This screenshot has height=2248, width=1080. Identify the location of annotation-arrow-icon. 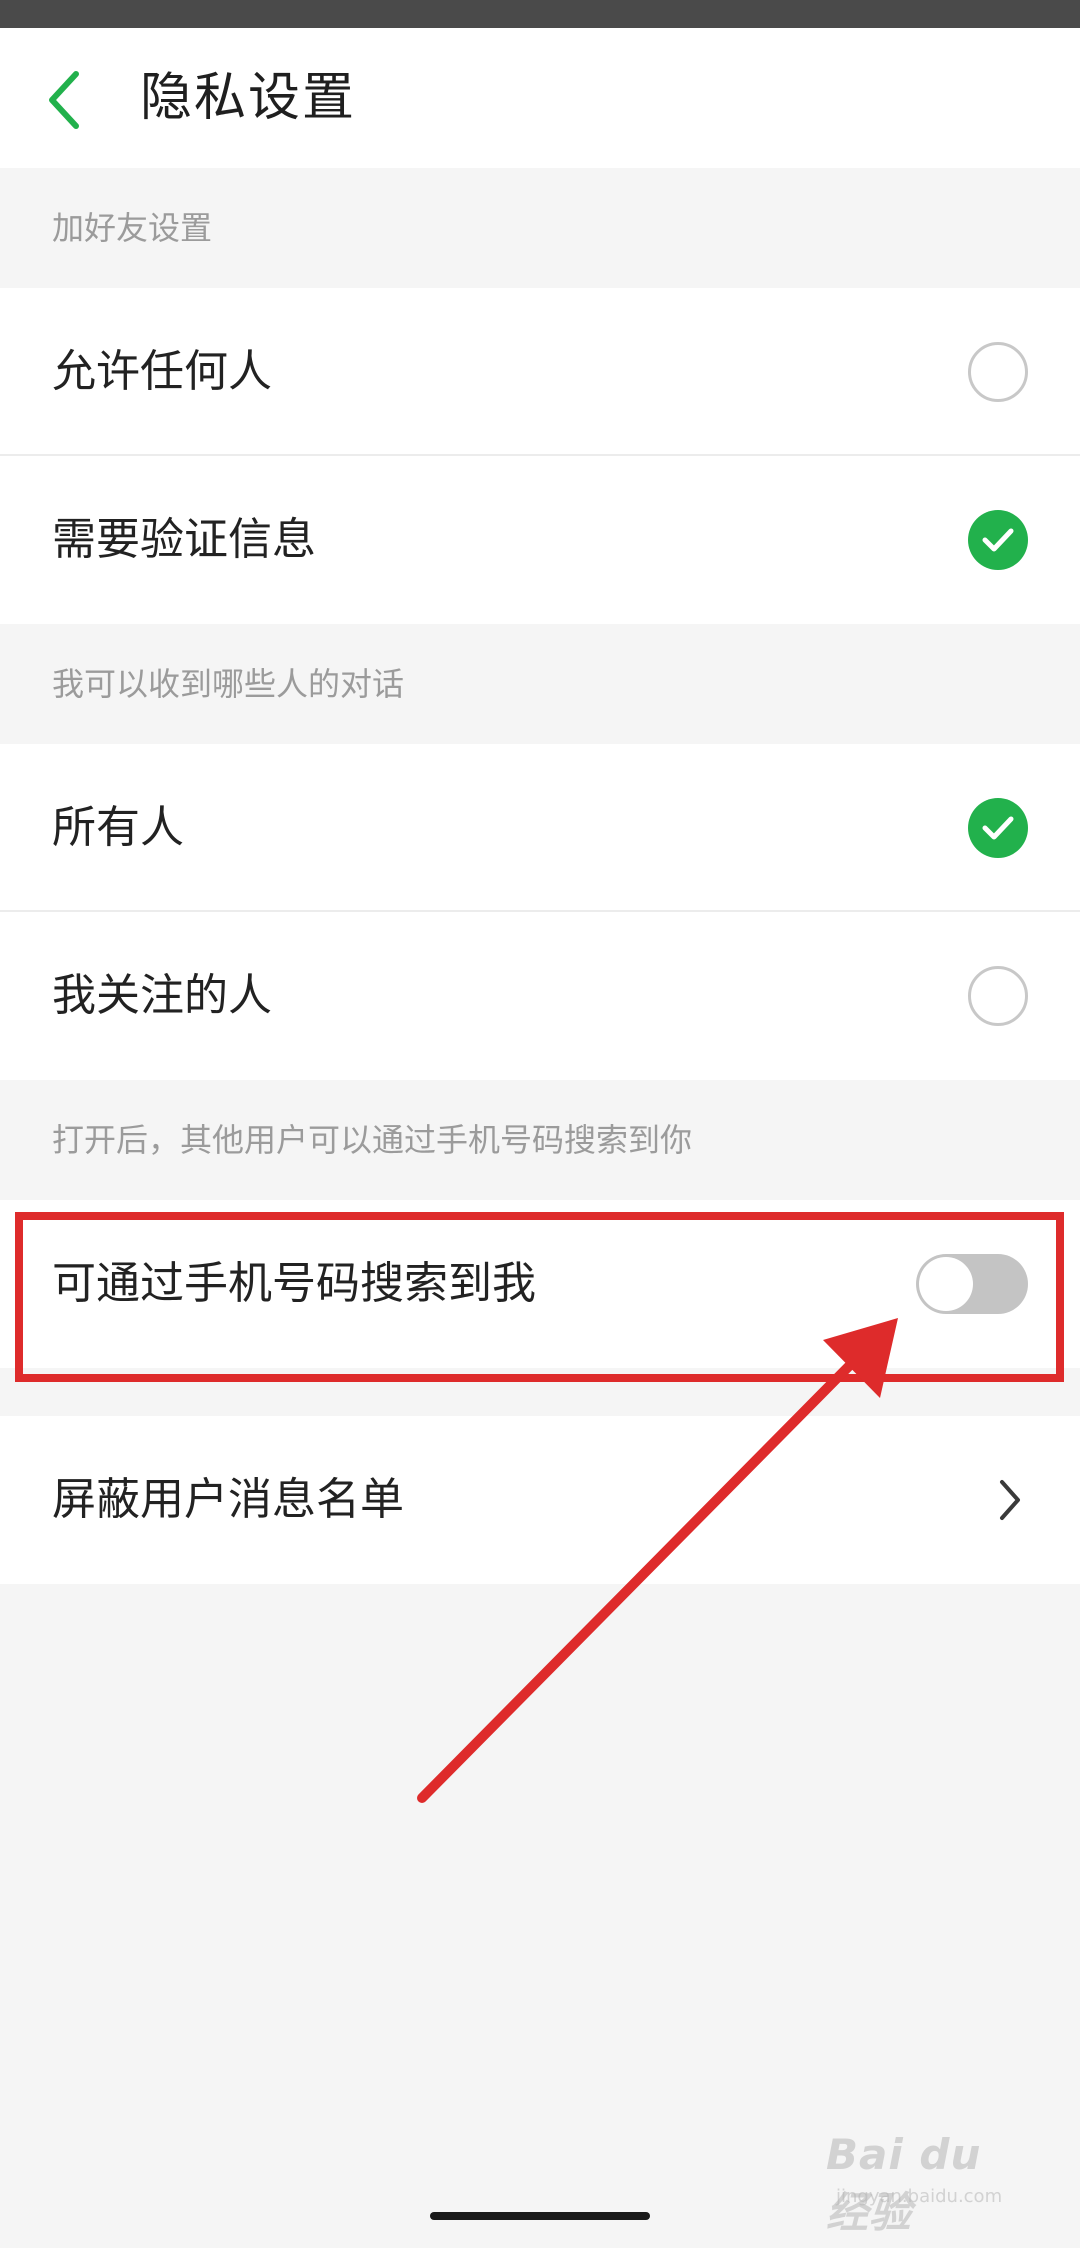
(657, 1560).